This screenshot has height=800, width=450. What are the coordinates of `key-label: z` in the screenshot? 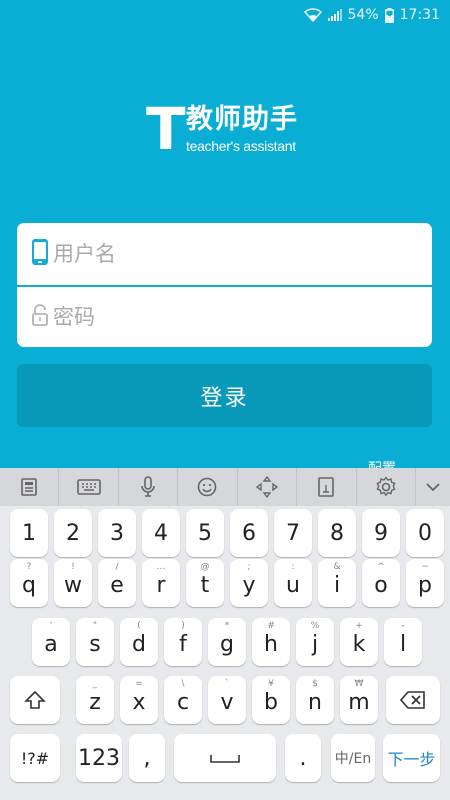 It's located at (95, 702).